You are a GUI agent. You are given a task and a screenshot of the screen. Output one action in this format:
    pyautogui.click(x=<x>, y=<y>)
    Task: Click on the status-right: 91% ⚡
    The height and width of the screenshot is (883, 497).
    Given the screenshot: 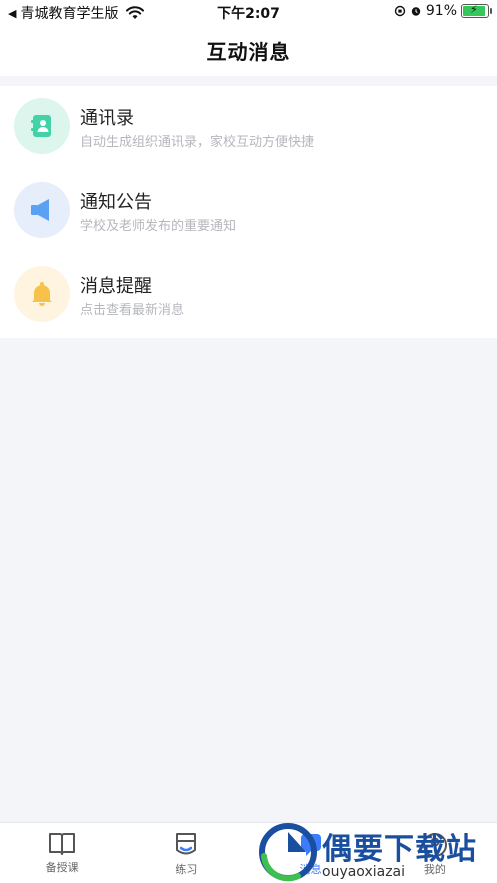 What is the action you would take?
    pyautogui.click(x=441, y=11)
    